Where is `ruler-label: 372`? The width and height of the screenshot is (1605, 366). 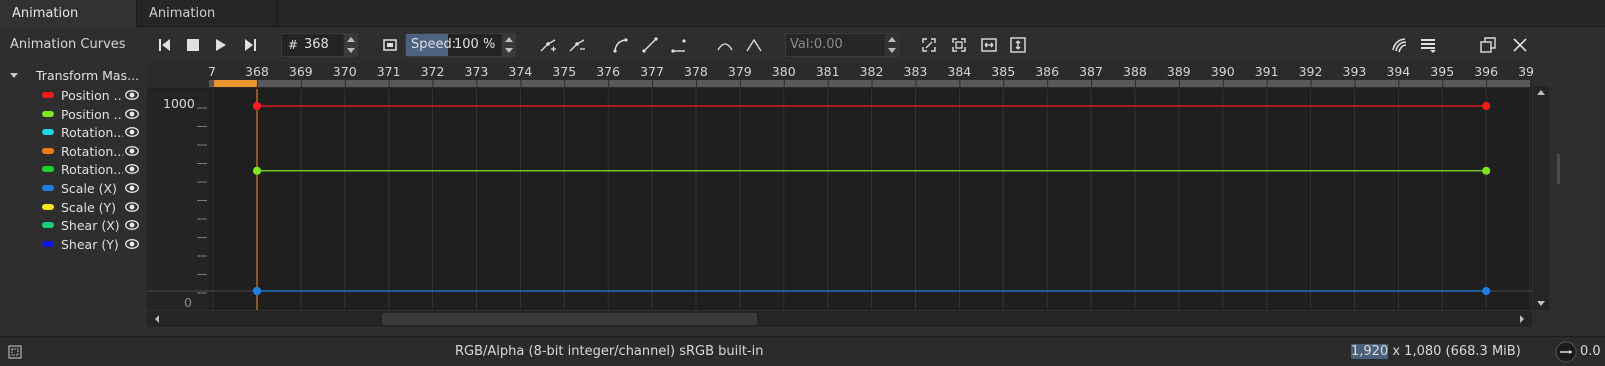
ruler-label: 372 is located at coordinates (432, 71).